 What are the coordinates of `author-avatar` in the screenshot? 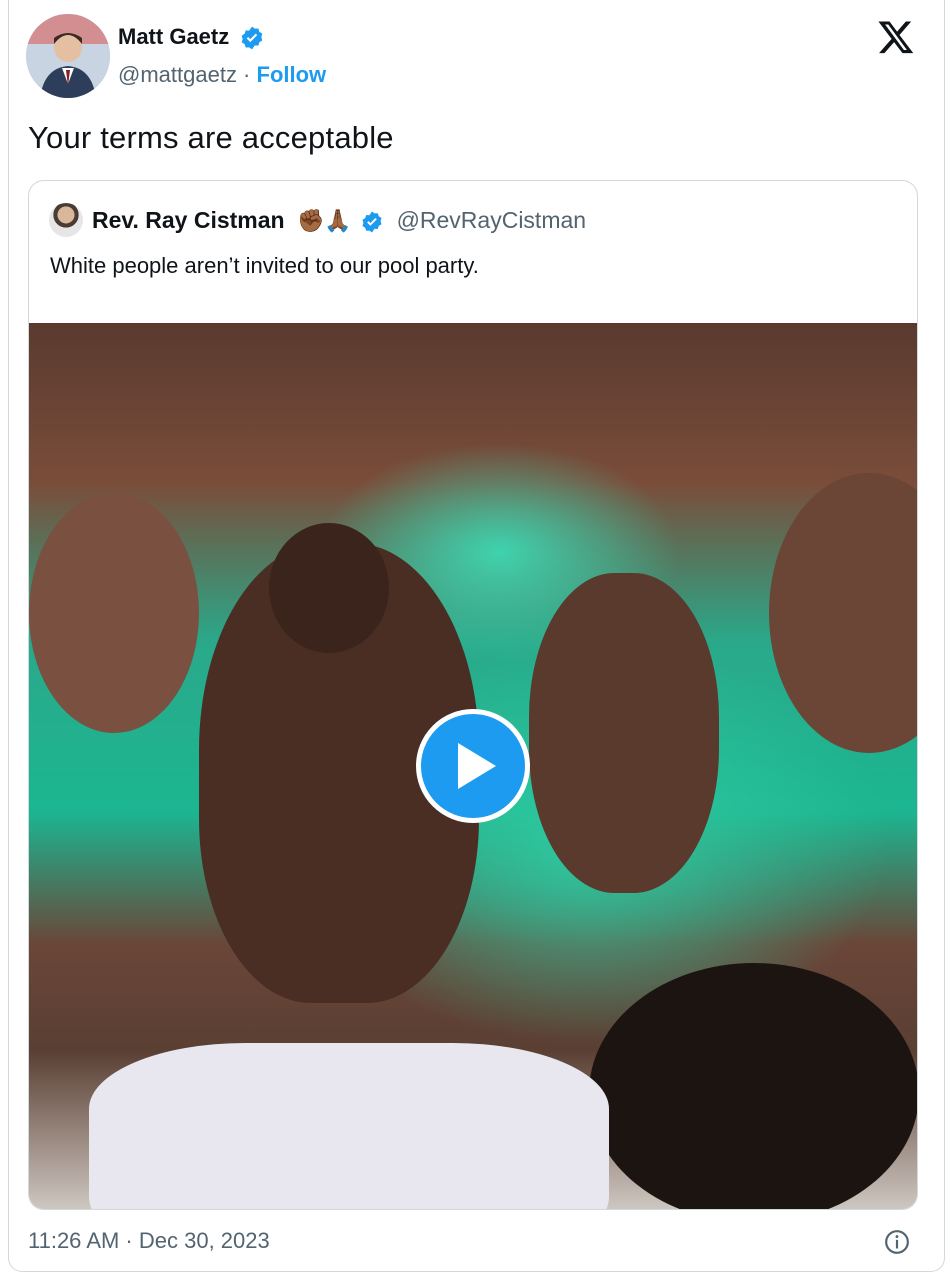 It's located at (68, 56).